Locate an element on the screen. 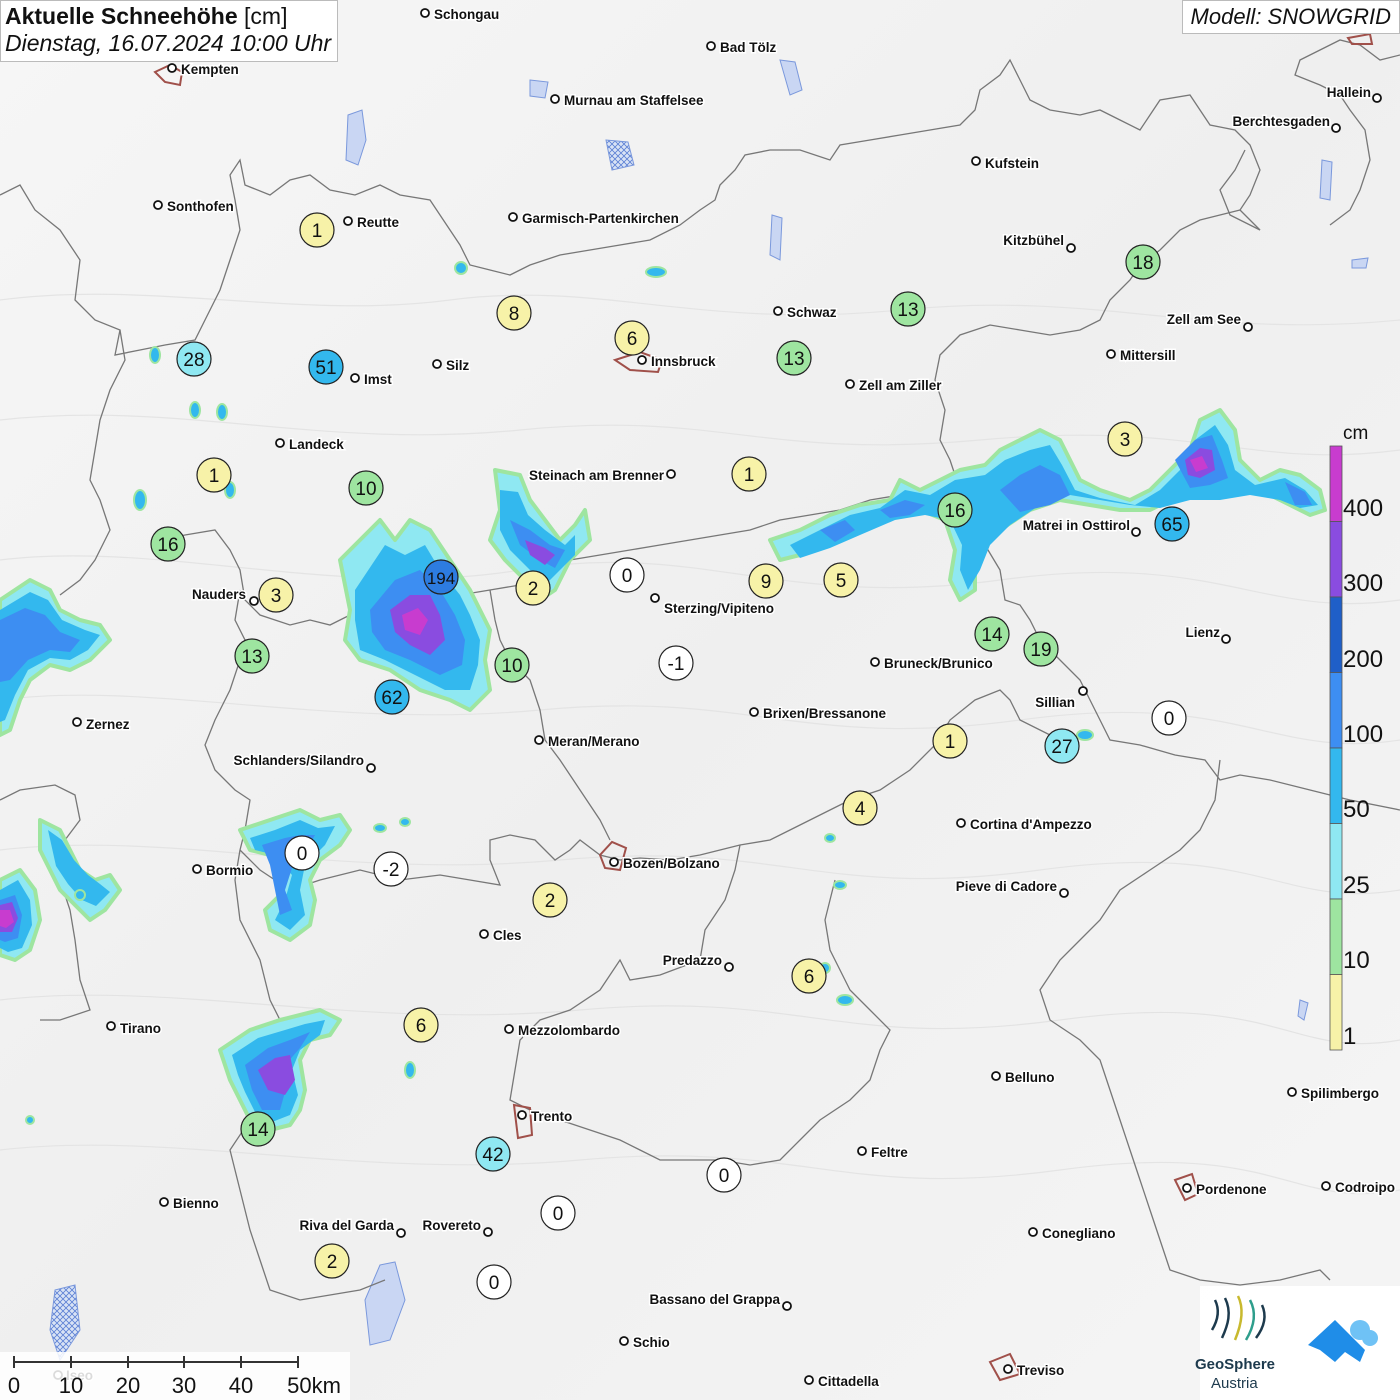 Image resolution: width=1400 pixels, height=1400 pixels. station-marker: 18 is located at coordinates (1143, 262).